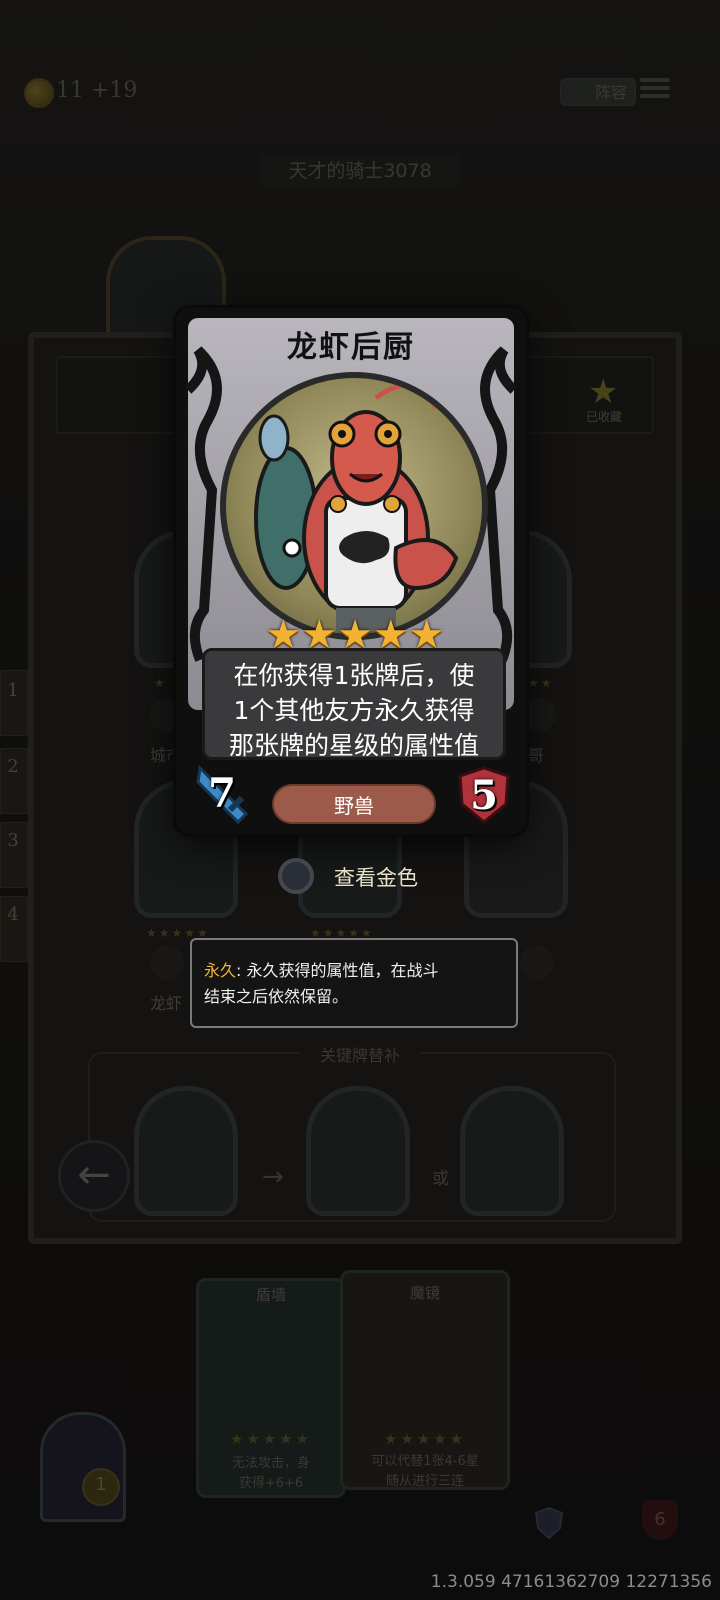 Image resolution: width=720 pixels, height=1600 pixels. Describe the element at coordinates (571, 1582) in the screenshot. I see `version-label: 1.3.059 47161362709 12271356` at that location.